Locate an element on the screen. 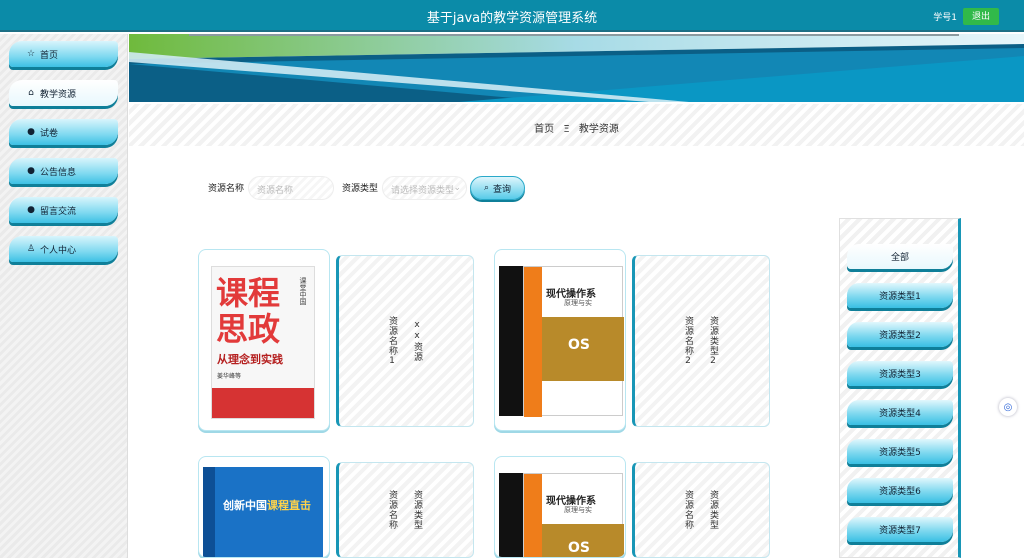 This screenshot has width=1024, height=558. sidebar-item-notice: ● 公告信息 is located at coordinates (63, 171).